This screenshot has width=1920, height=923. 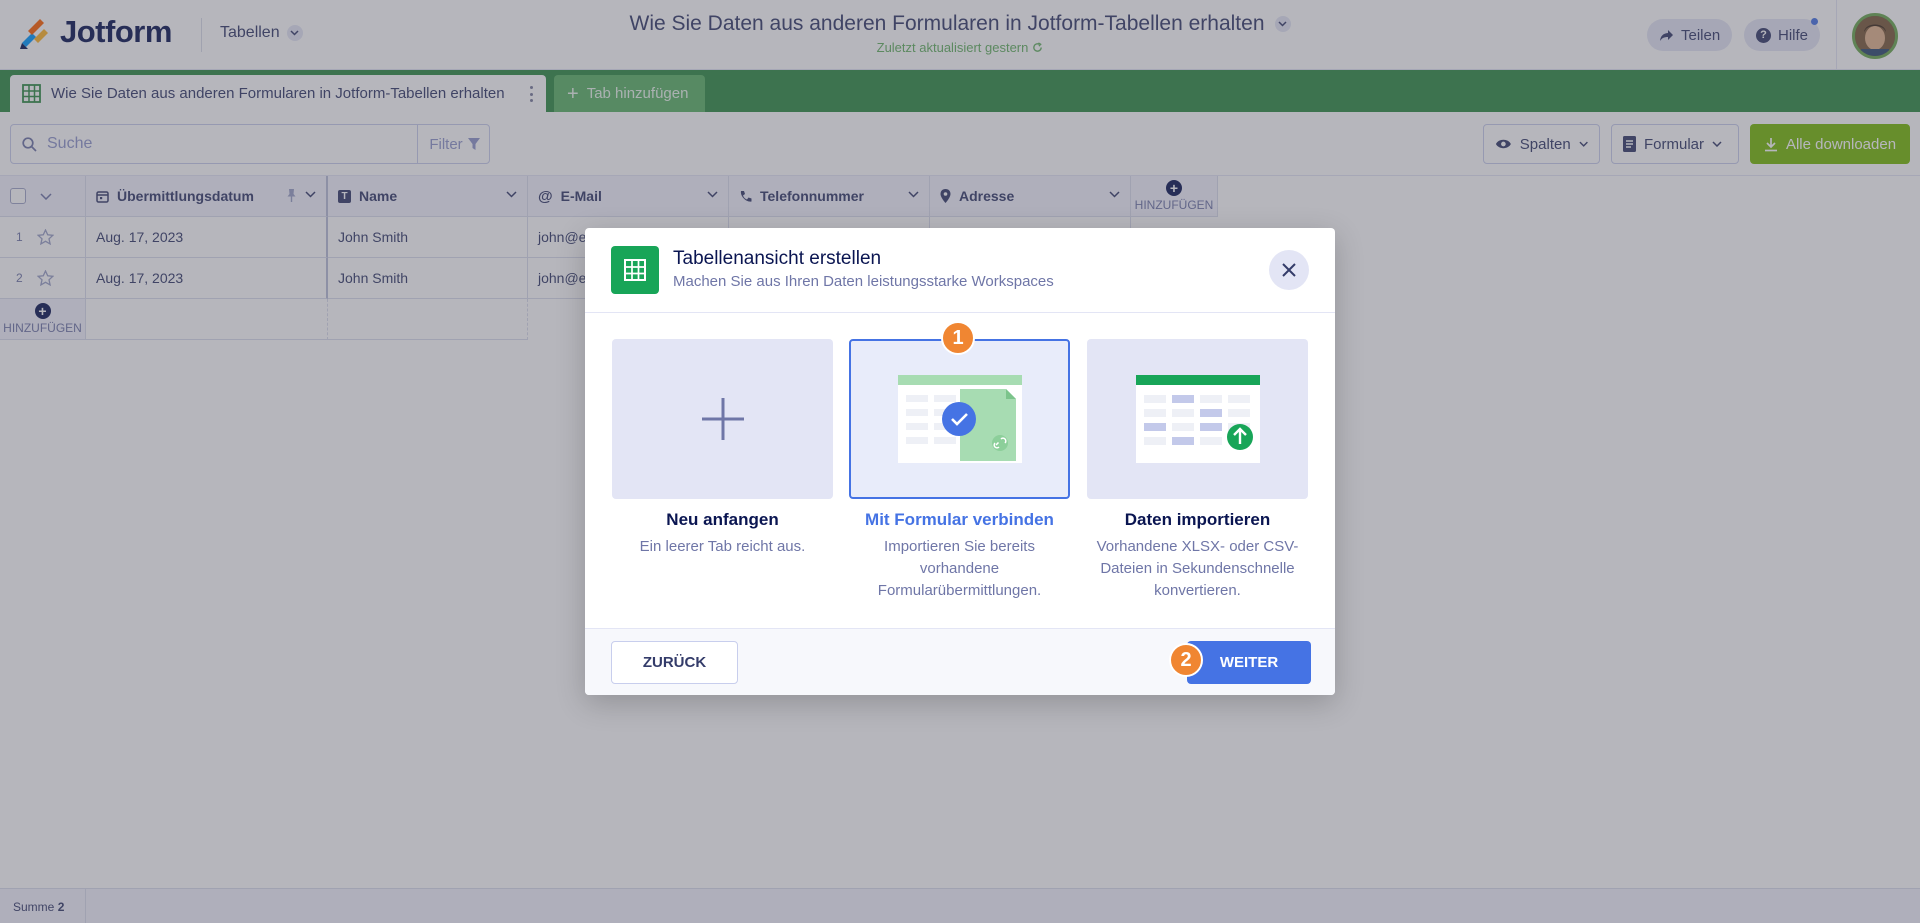 What do you see at coordinates (960, 661) in the screenshot?
I see `dialog-footer: ZURÜCK WEITER 2` at bounding box center [960, 661].